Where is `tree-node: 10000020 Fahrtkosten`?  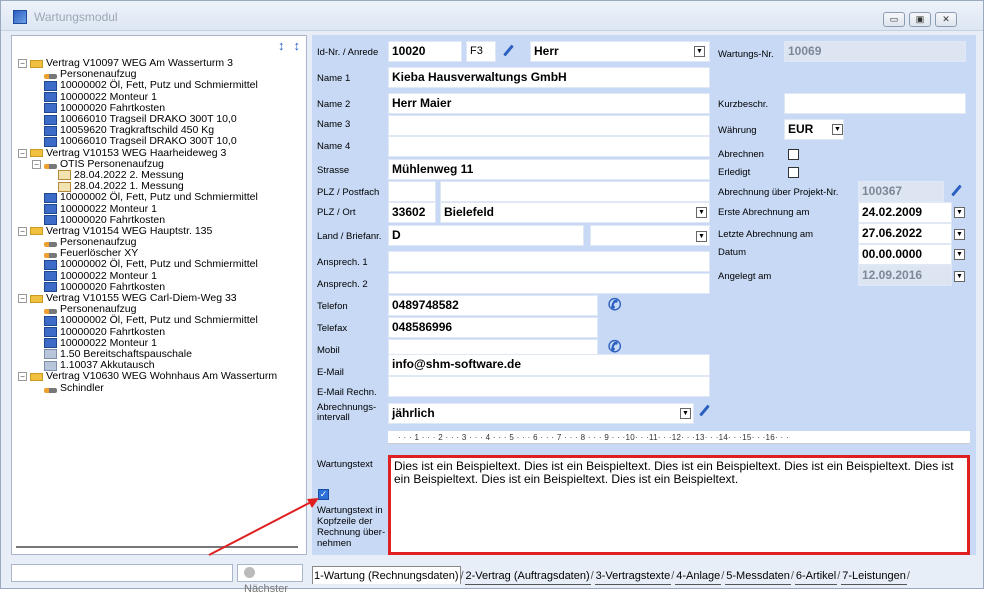
tree-node: 10000020 Fahrtkosten is located at coordinates (161, 332).